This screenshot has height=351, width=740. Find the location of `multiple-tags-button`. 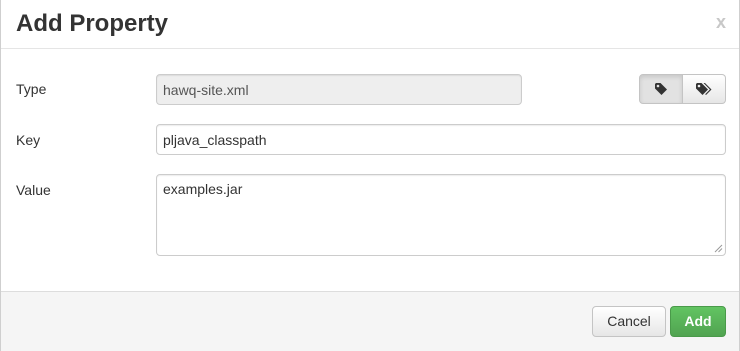

multiple-tags-button is located at coordinates (704, 89).